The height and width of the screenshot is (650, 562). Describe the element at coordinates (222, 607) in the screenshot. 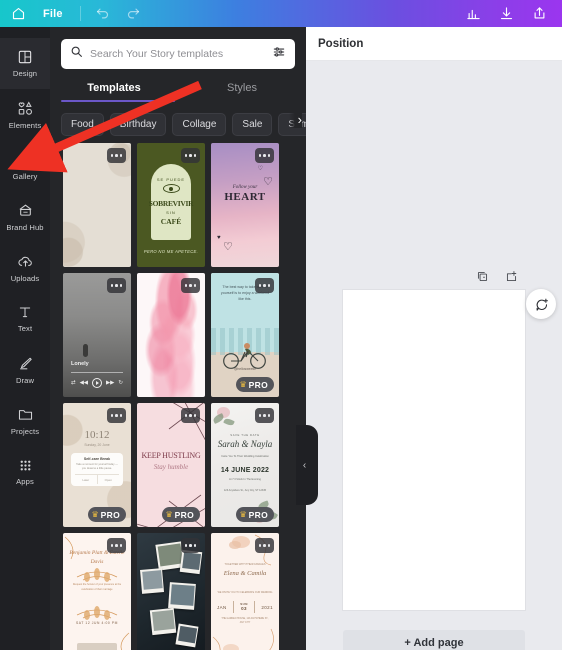

I see `template-text: JAN` at that location.